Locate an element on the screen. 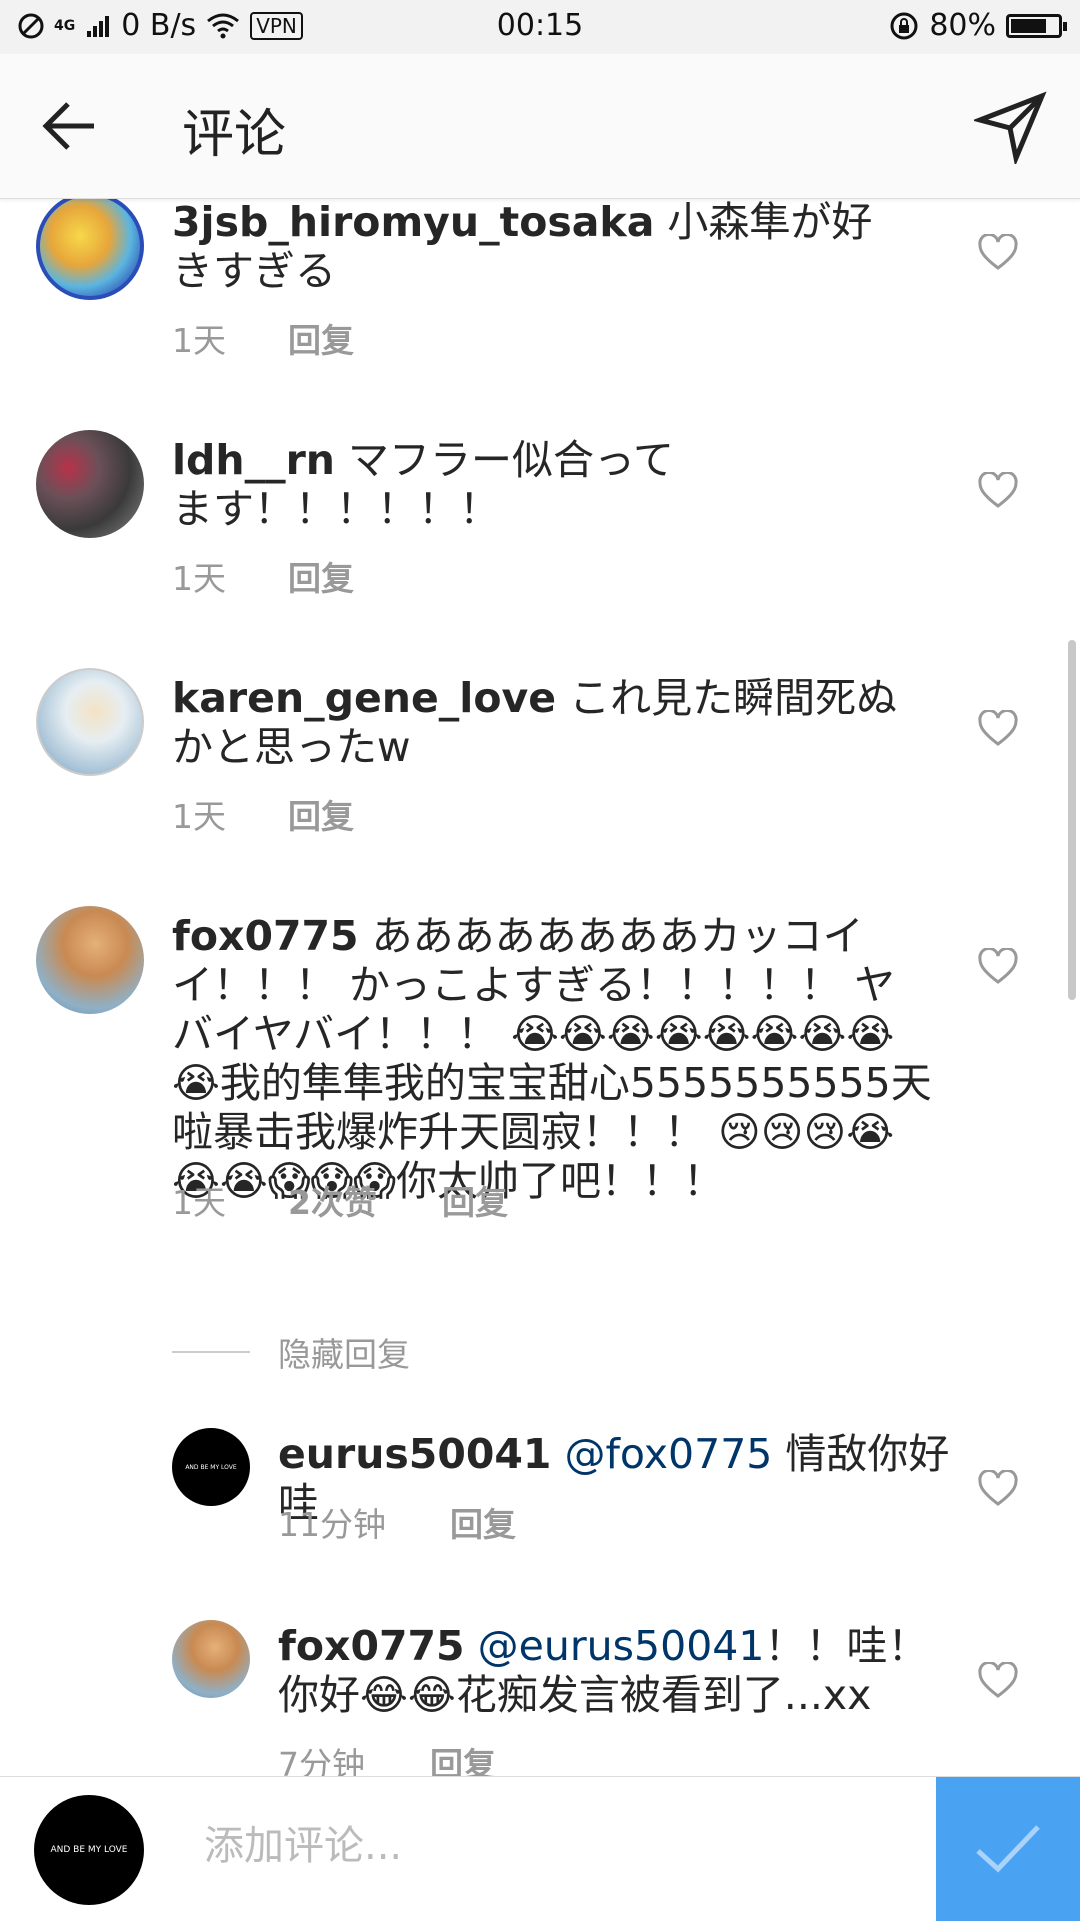  comment-username: eurus50041 is located at coordinates (414, 1454).